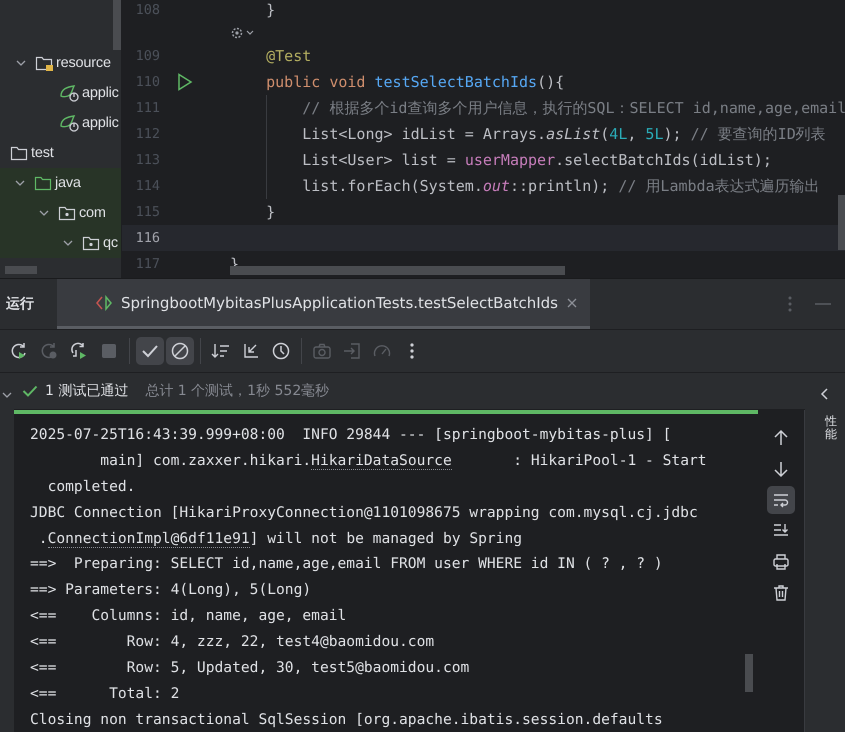 This screenshot has width=845, height=732. What do you see at coordinates (237, 391) in the screenshot?
I see `test-summary: 总计 1 个测试，1秒 552毫秒` at bounding box center [237, 391].